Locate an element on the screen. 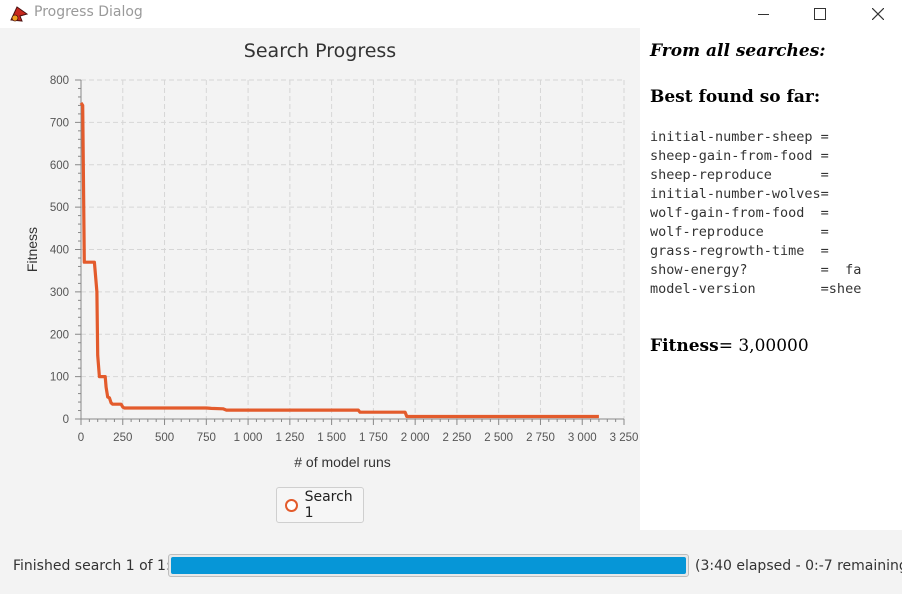  title-bar: Progress Dialog is located at coordinates (451, 14).